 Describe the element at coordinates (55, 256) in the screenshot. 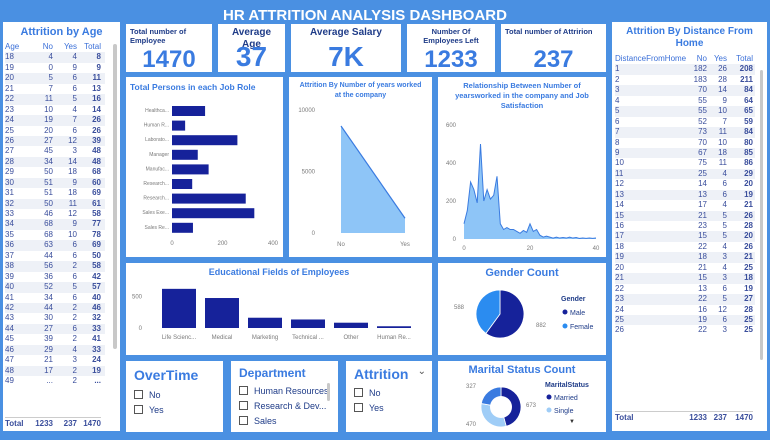

I see `age-table-row: 37 44 6 50` at that location.